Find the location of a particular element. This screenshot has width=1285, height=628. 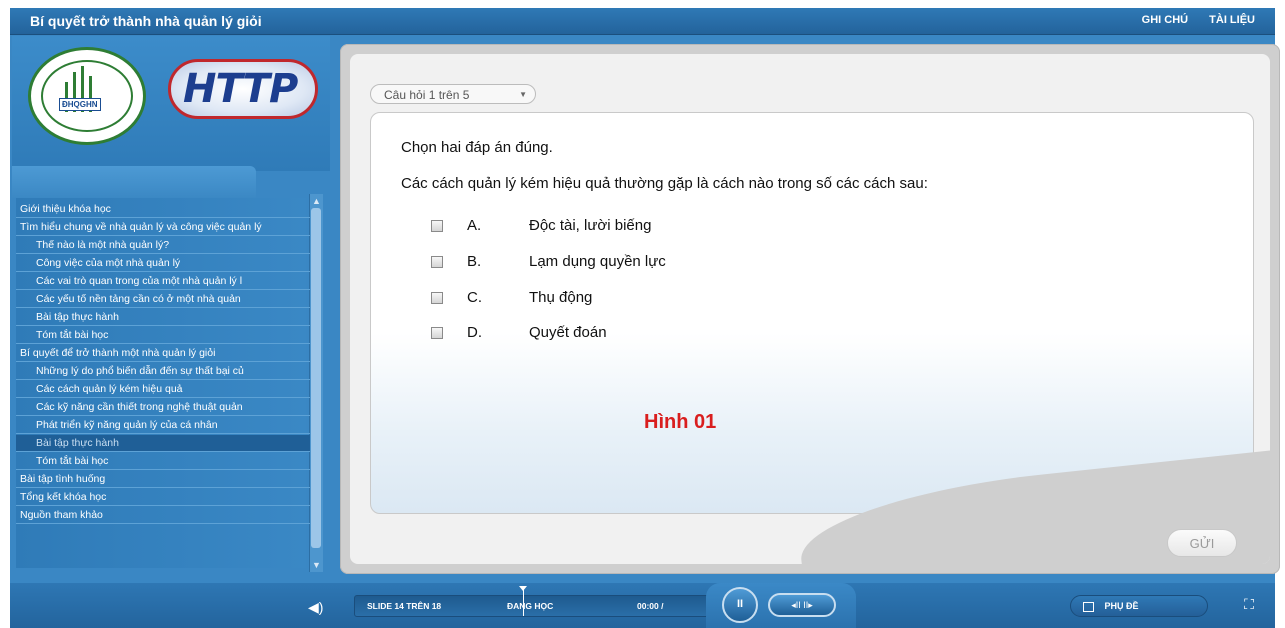

outline-item: Các cách quản lý kém hiệu quả is located at coordinates (163, 389).